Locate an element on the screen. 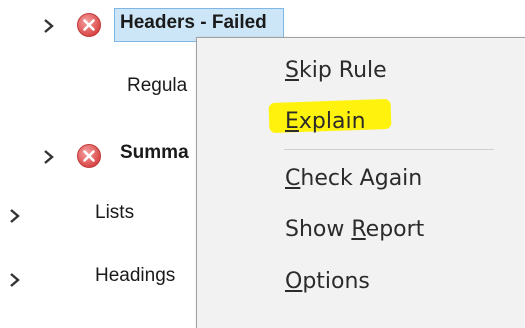  menu-item-skip-rule: Skip Rule is located at coordinates (361, 71).